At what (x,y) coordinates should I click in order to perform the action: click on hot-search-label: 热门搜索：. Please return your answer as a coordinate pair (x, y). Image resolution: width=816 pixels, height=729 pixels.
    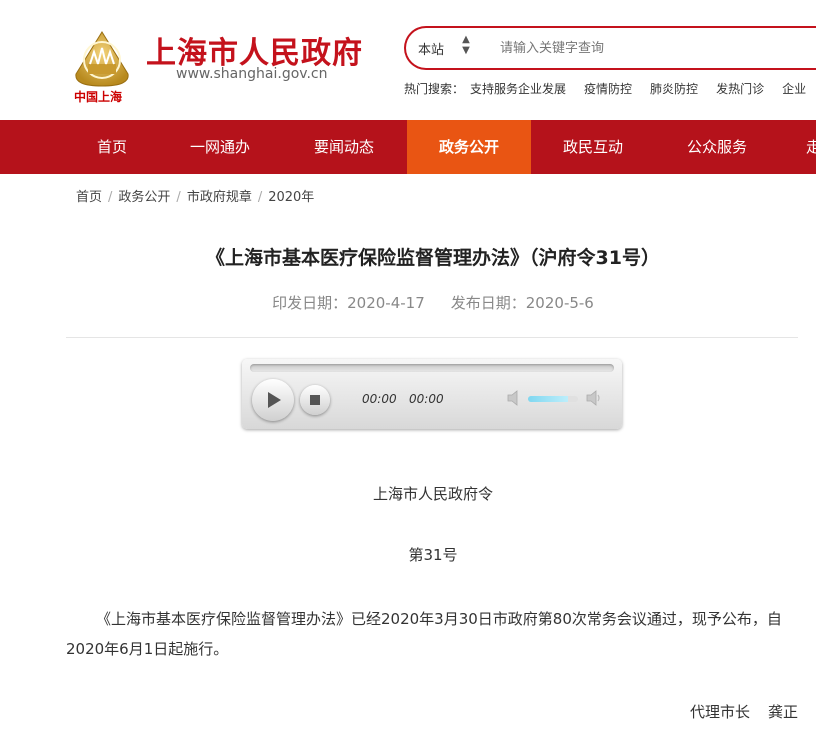
    Looking at the image, I should click on (434, 89).